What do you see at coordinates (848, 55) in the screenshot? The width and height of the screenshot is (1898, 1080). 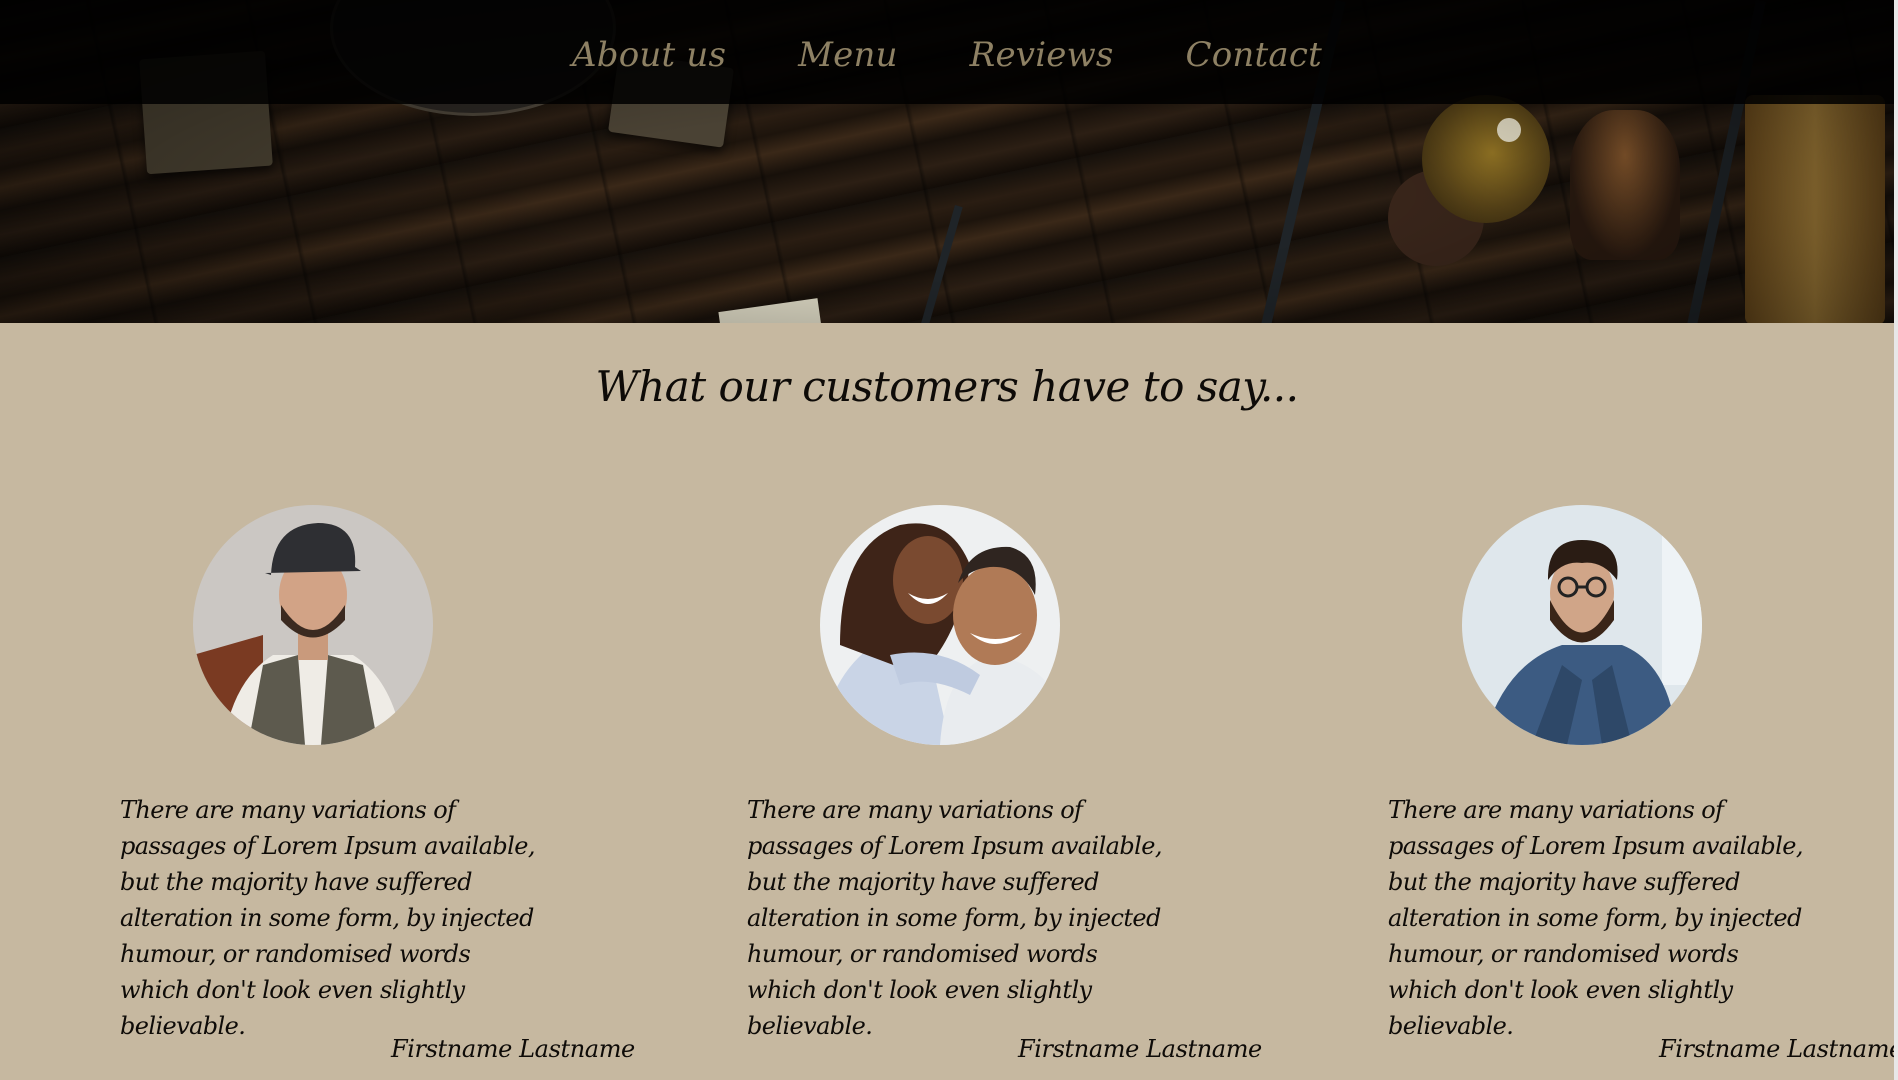 I see `nav-link-menu: Menu` at bounding box center [848, 55].